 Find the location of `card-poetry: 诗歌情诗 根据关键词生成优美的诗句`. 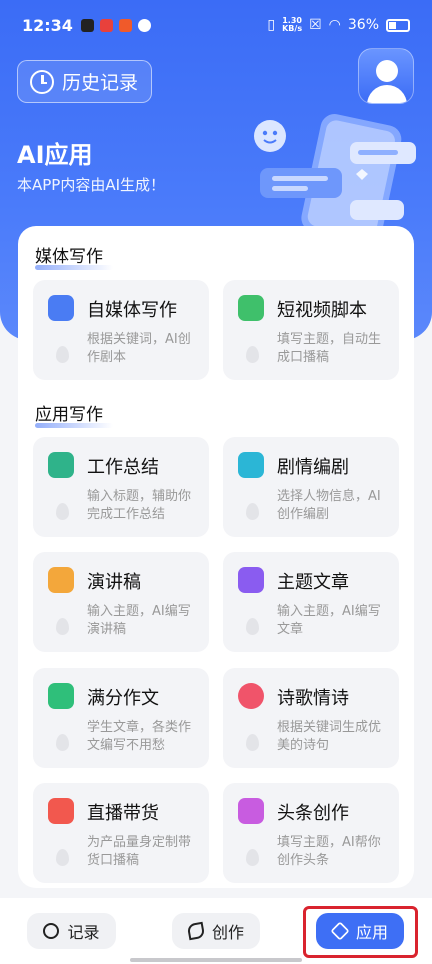

card-poetry: 诗歌情诗 根据关键词生成优美的诗句 is located at coordinates (311, 718).